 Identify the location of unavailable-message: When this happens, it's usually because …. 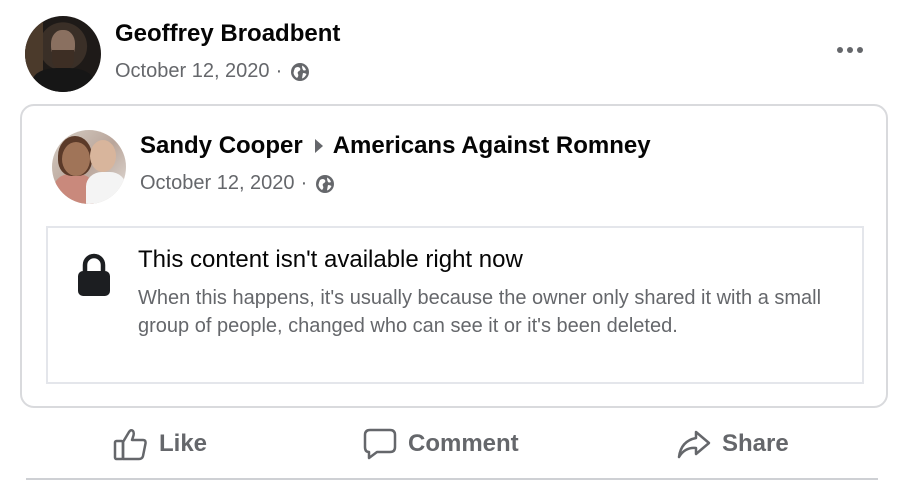
(480, 312).